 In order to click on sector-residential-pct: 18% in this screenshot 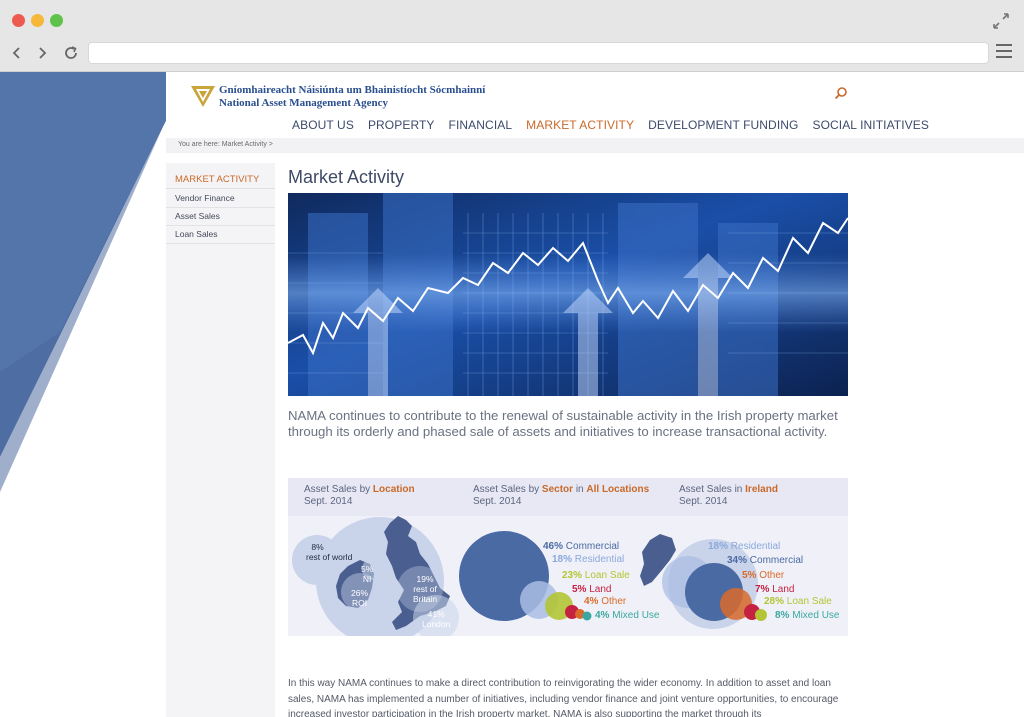, I will do `click(562, 559)`.